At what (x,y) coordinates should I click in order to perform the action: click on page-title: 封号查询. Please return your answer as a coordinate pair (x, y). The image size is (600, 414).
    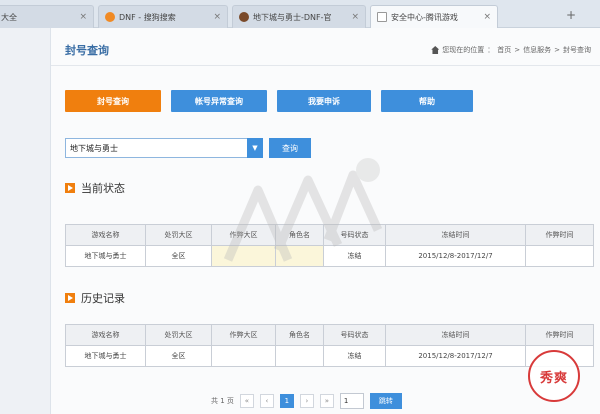
    Looking at the image, I should click on (87, 50).